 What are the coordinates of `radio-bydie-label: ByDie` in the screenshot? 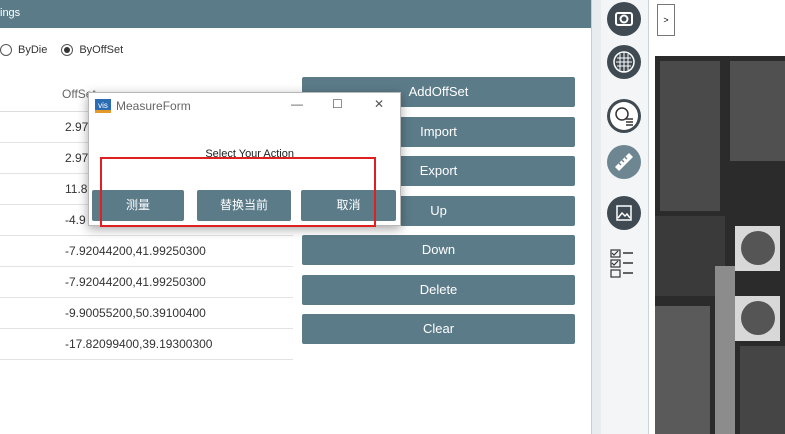 It's located at (33, 50).